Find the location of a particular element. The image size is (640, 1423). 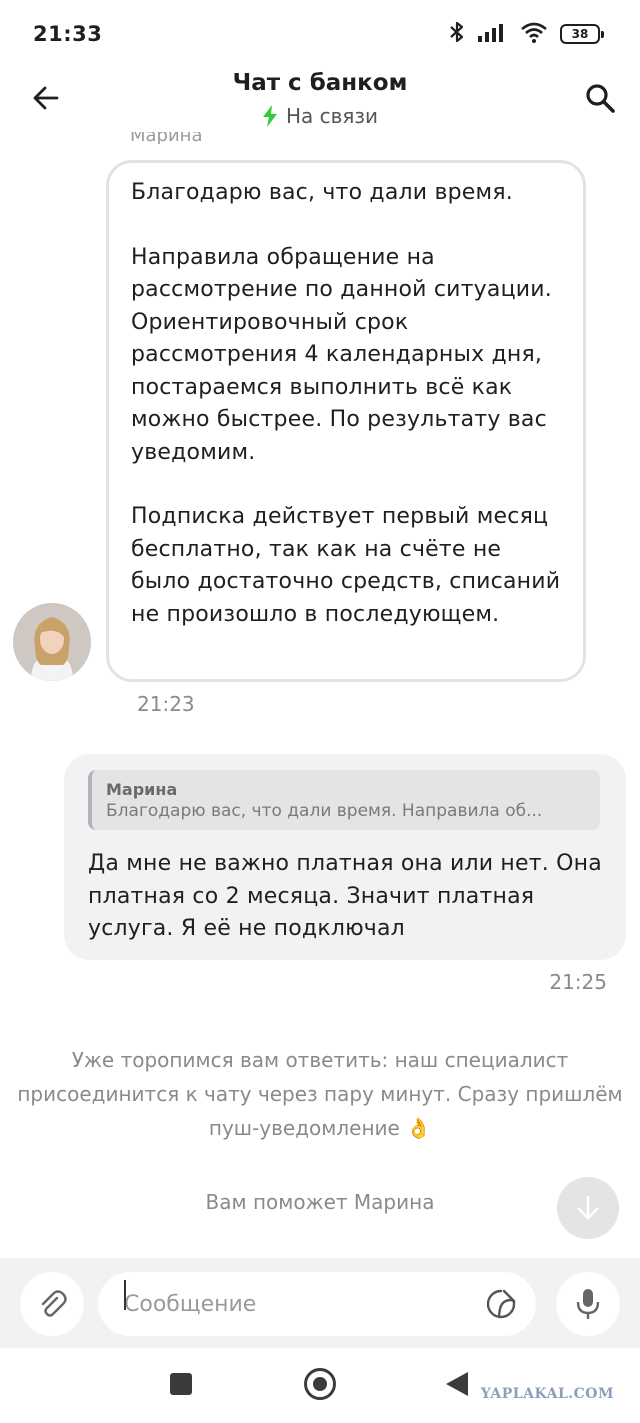

attach-button is located at coordinates (52, 1304).